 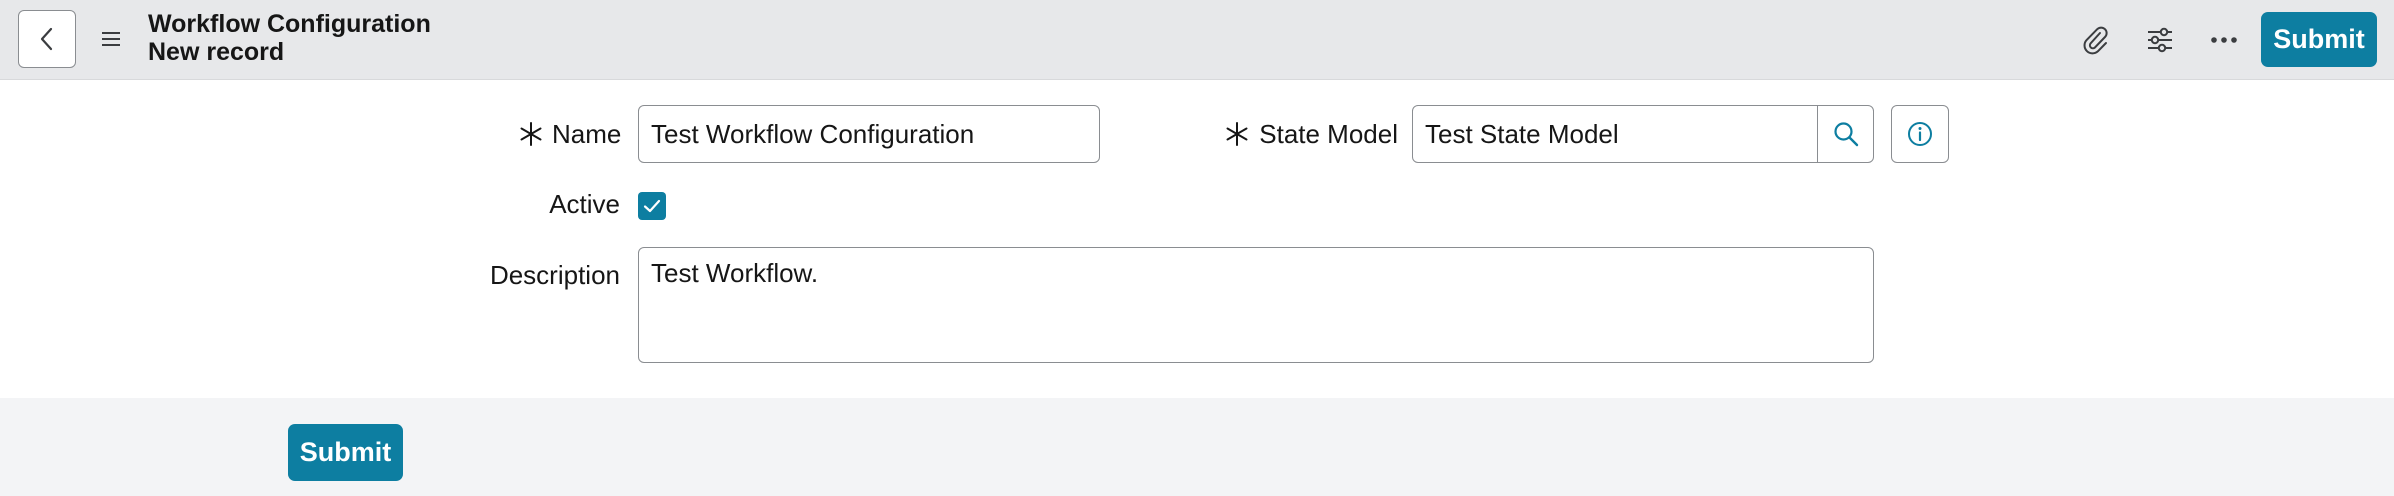 I want to click on description-label: Description, so click(x=554, y=275).